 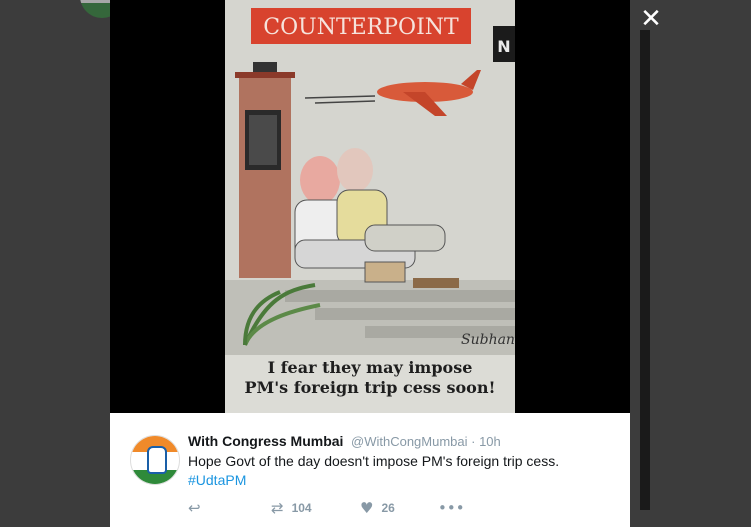 What do you see at coordinates (409, 441) in the screenshot?
I see `author-handle: @WithCongMumbai` at bounding box center [409, 441].